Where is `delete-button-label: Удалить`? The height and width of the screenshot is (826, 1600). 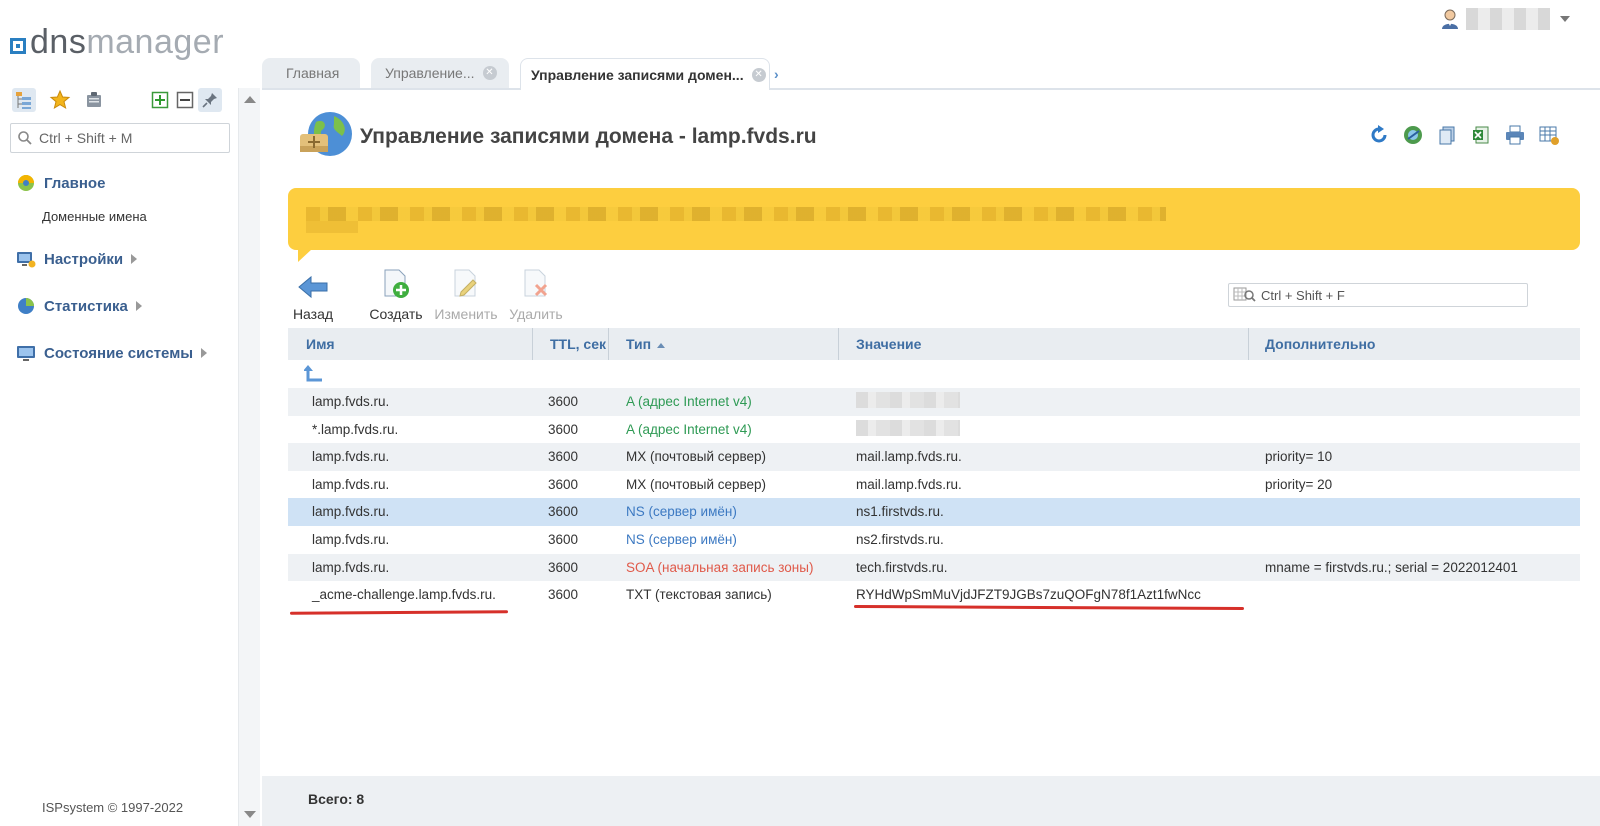 delete-button-label: Удалить is located at coordinates (536, 314).